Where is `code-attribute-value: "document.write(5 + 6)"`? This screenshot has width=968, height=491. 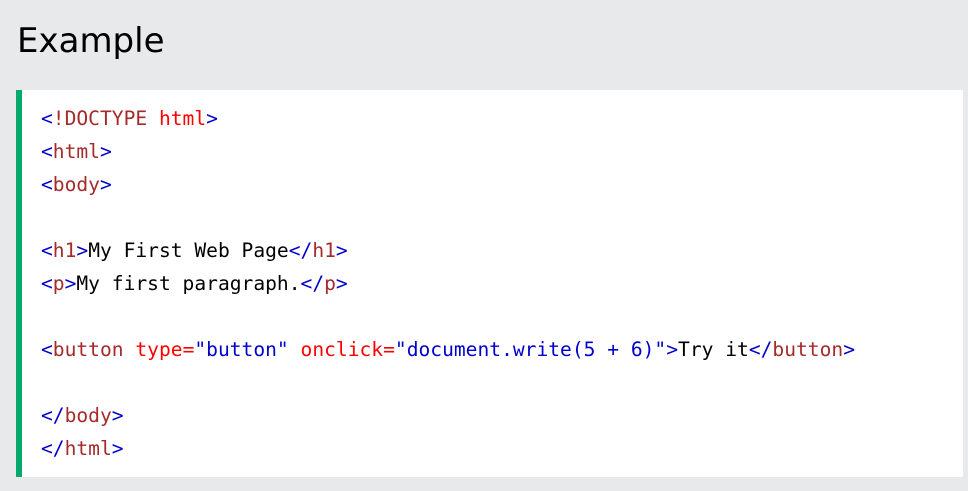
code-attribute-value: "document.write(5 + 6)" is located at coordinates (530, 349).